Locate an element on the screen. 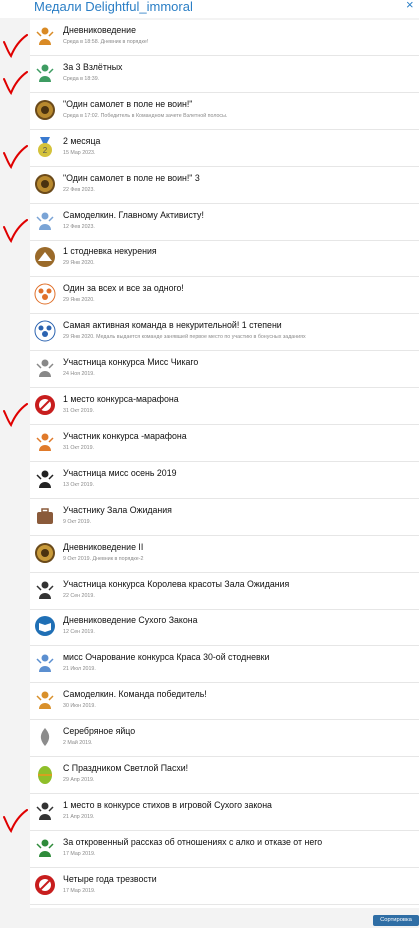 The image size is (419, 928). team-figure-icon is located at coordinates (45, 700).